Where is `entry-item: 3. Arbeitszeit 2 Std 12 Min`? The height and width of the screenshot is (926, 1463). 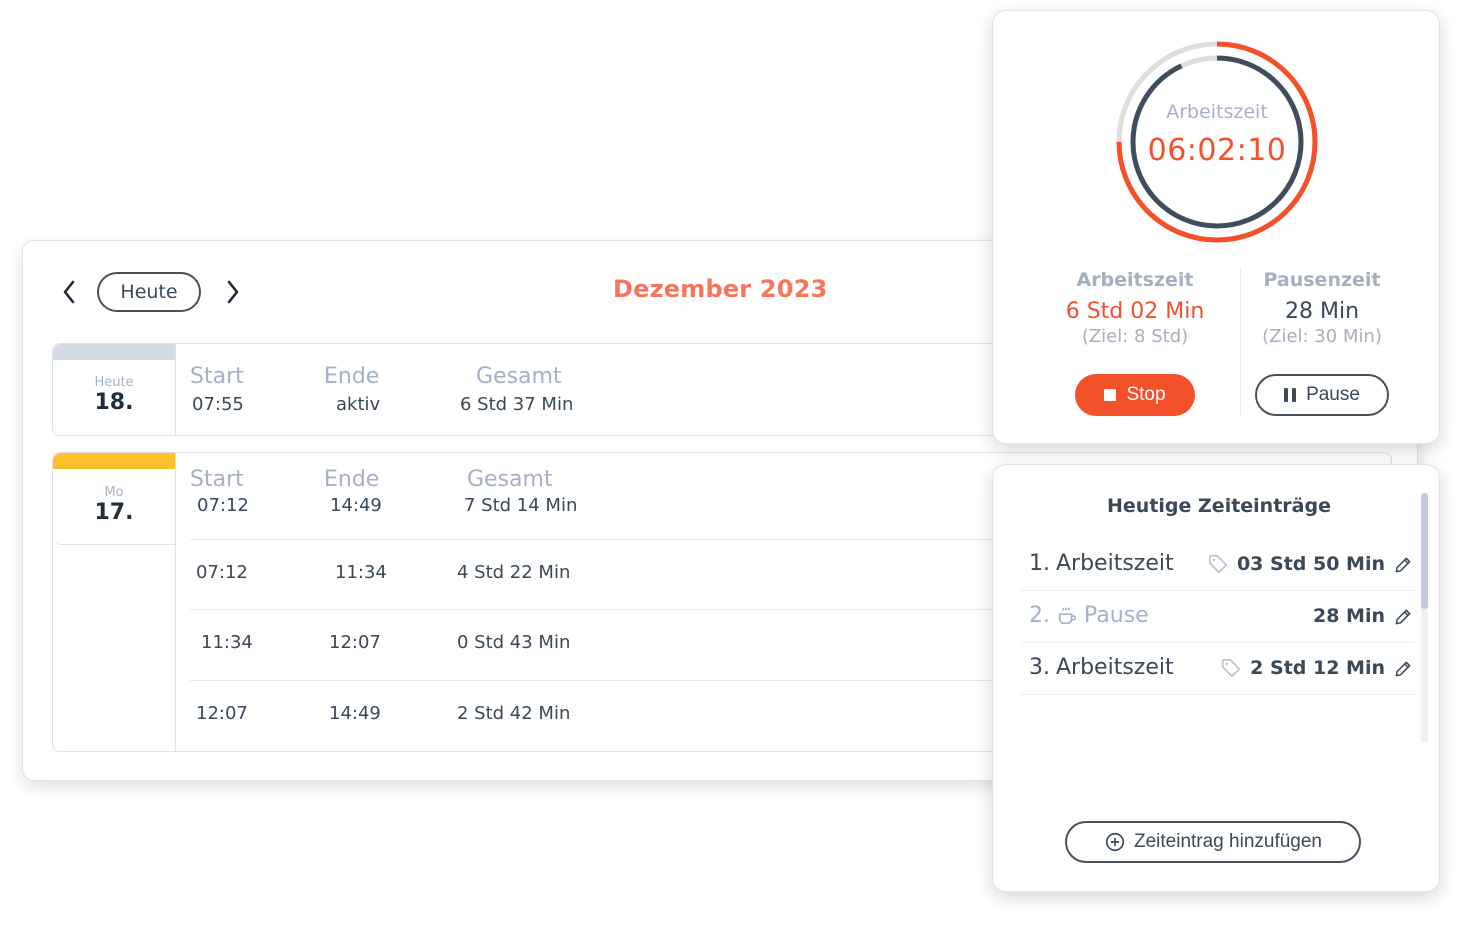
entry-item: 3. Arbeitszeit 2 Std 12 Min is located at coordinates (1218, 669).